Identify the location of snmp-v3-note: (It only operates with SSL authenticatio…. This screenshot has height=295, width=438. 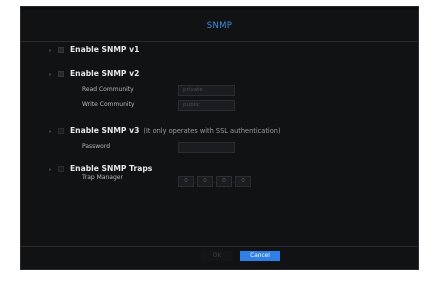
(212, 131).